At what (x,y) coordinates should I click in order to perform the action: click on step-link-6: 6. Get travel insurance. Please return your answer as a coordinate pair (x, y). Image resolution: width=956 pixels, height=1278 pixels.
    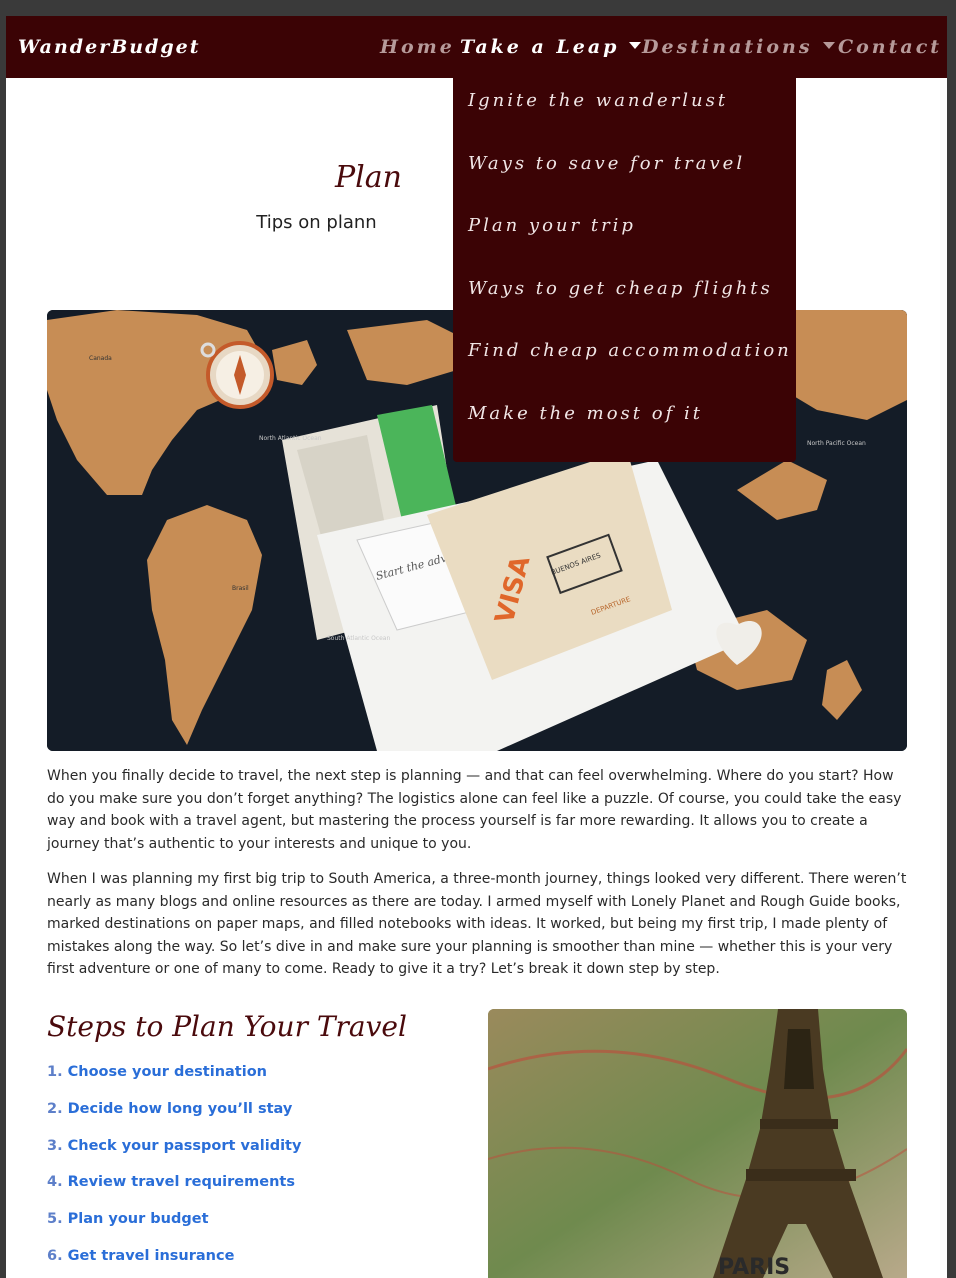
    Looking at the image, I should click on (140, 1256).